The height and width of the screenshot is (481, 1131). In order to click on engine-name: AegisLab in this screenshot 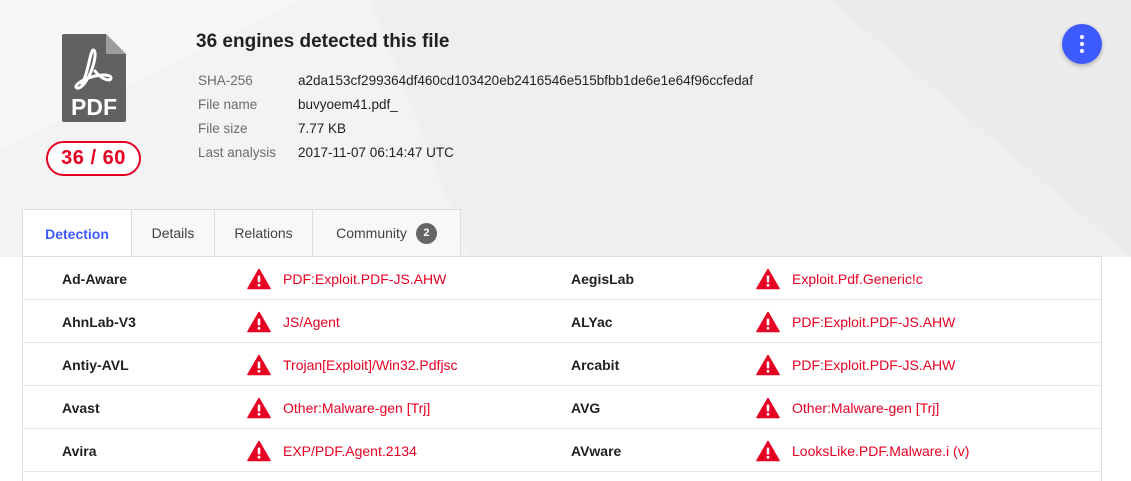, I will do `click(603, 278)`.